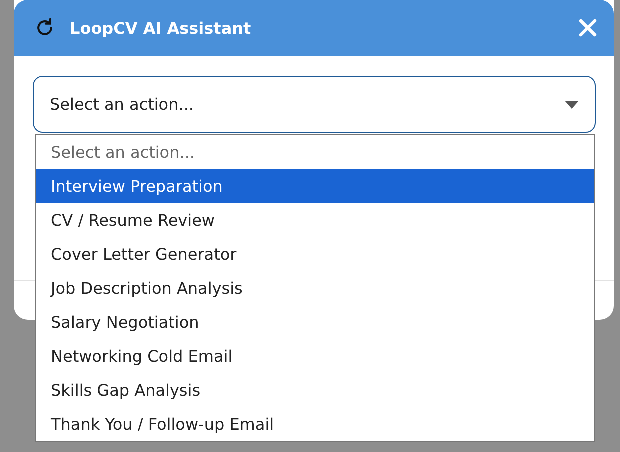 The image size is (620, 452). What do you see at coordinates (572, 104) in the screenshot?
I see `caret-icon` at bounding box center [572, 104].